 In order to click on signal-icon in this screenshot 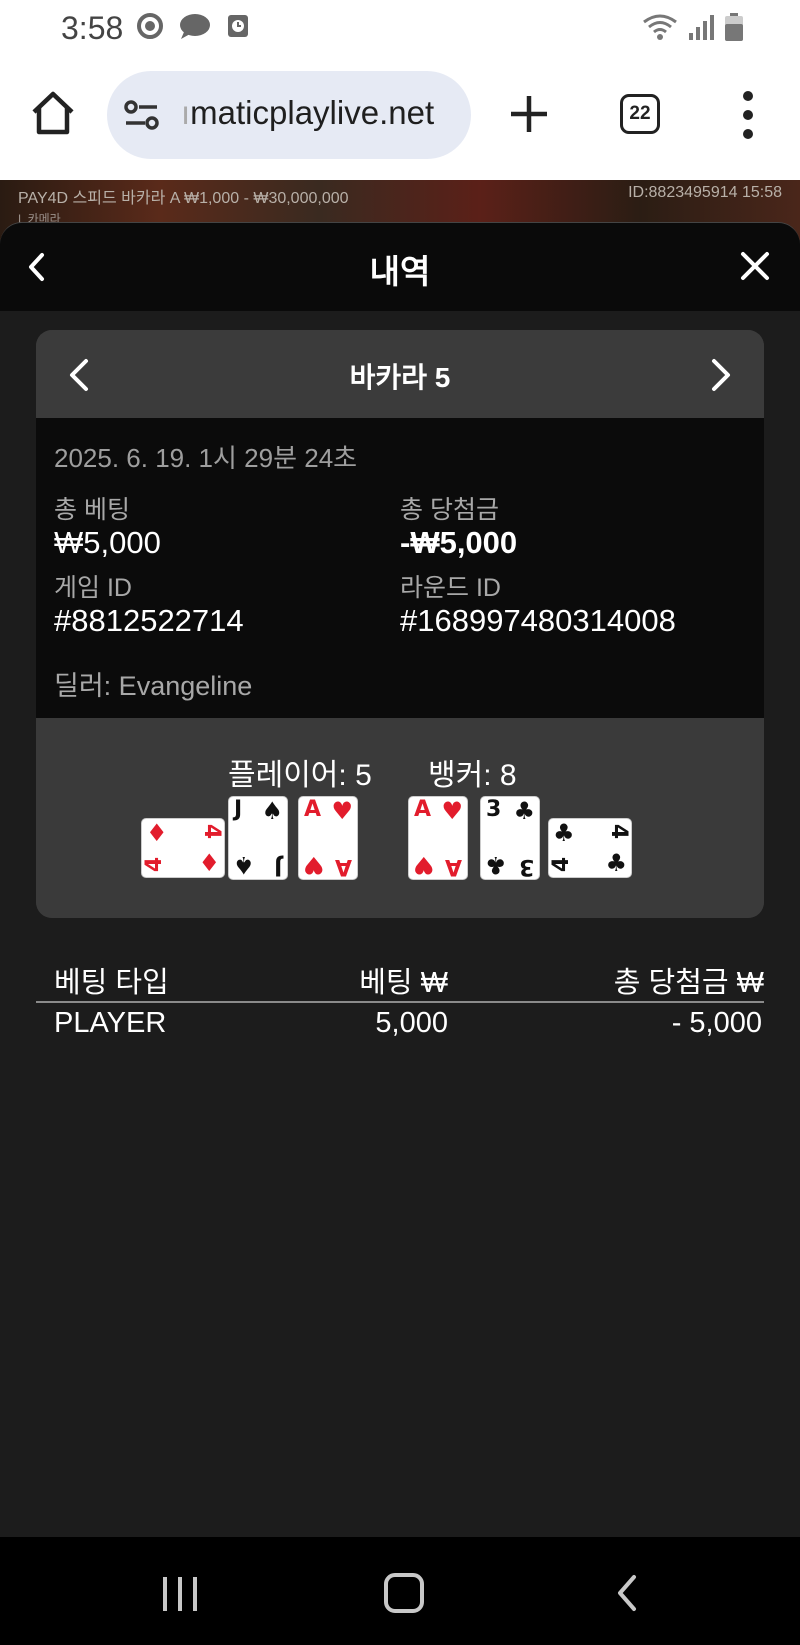, I will do `click(701, 27)`.